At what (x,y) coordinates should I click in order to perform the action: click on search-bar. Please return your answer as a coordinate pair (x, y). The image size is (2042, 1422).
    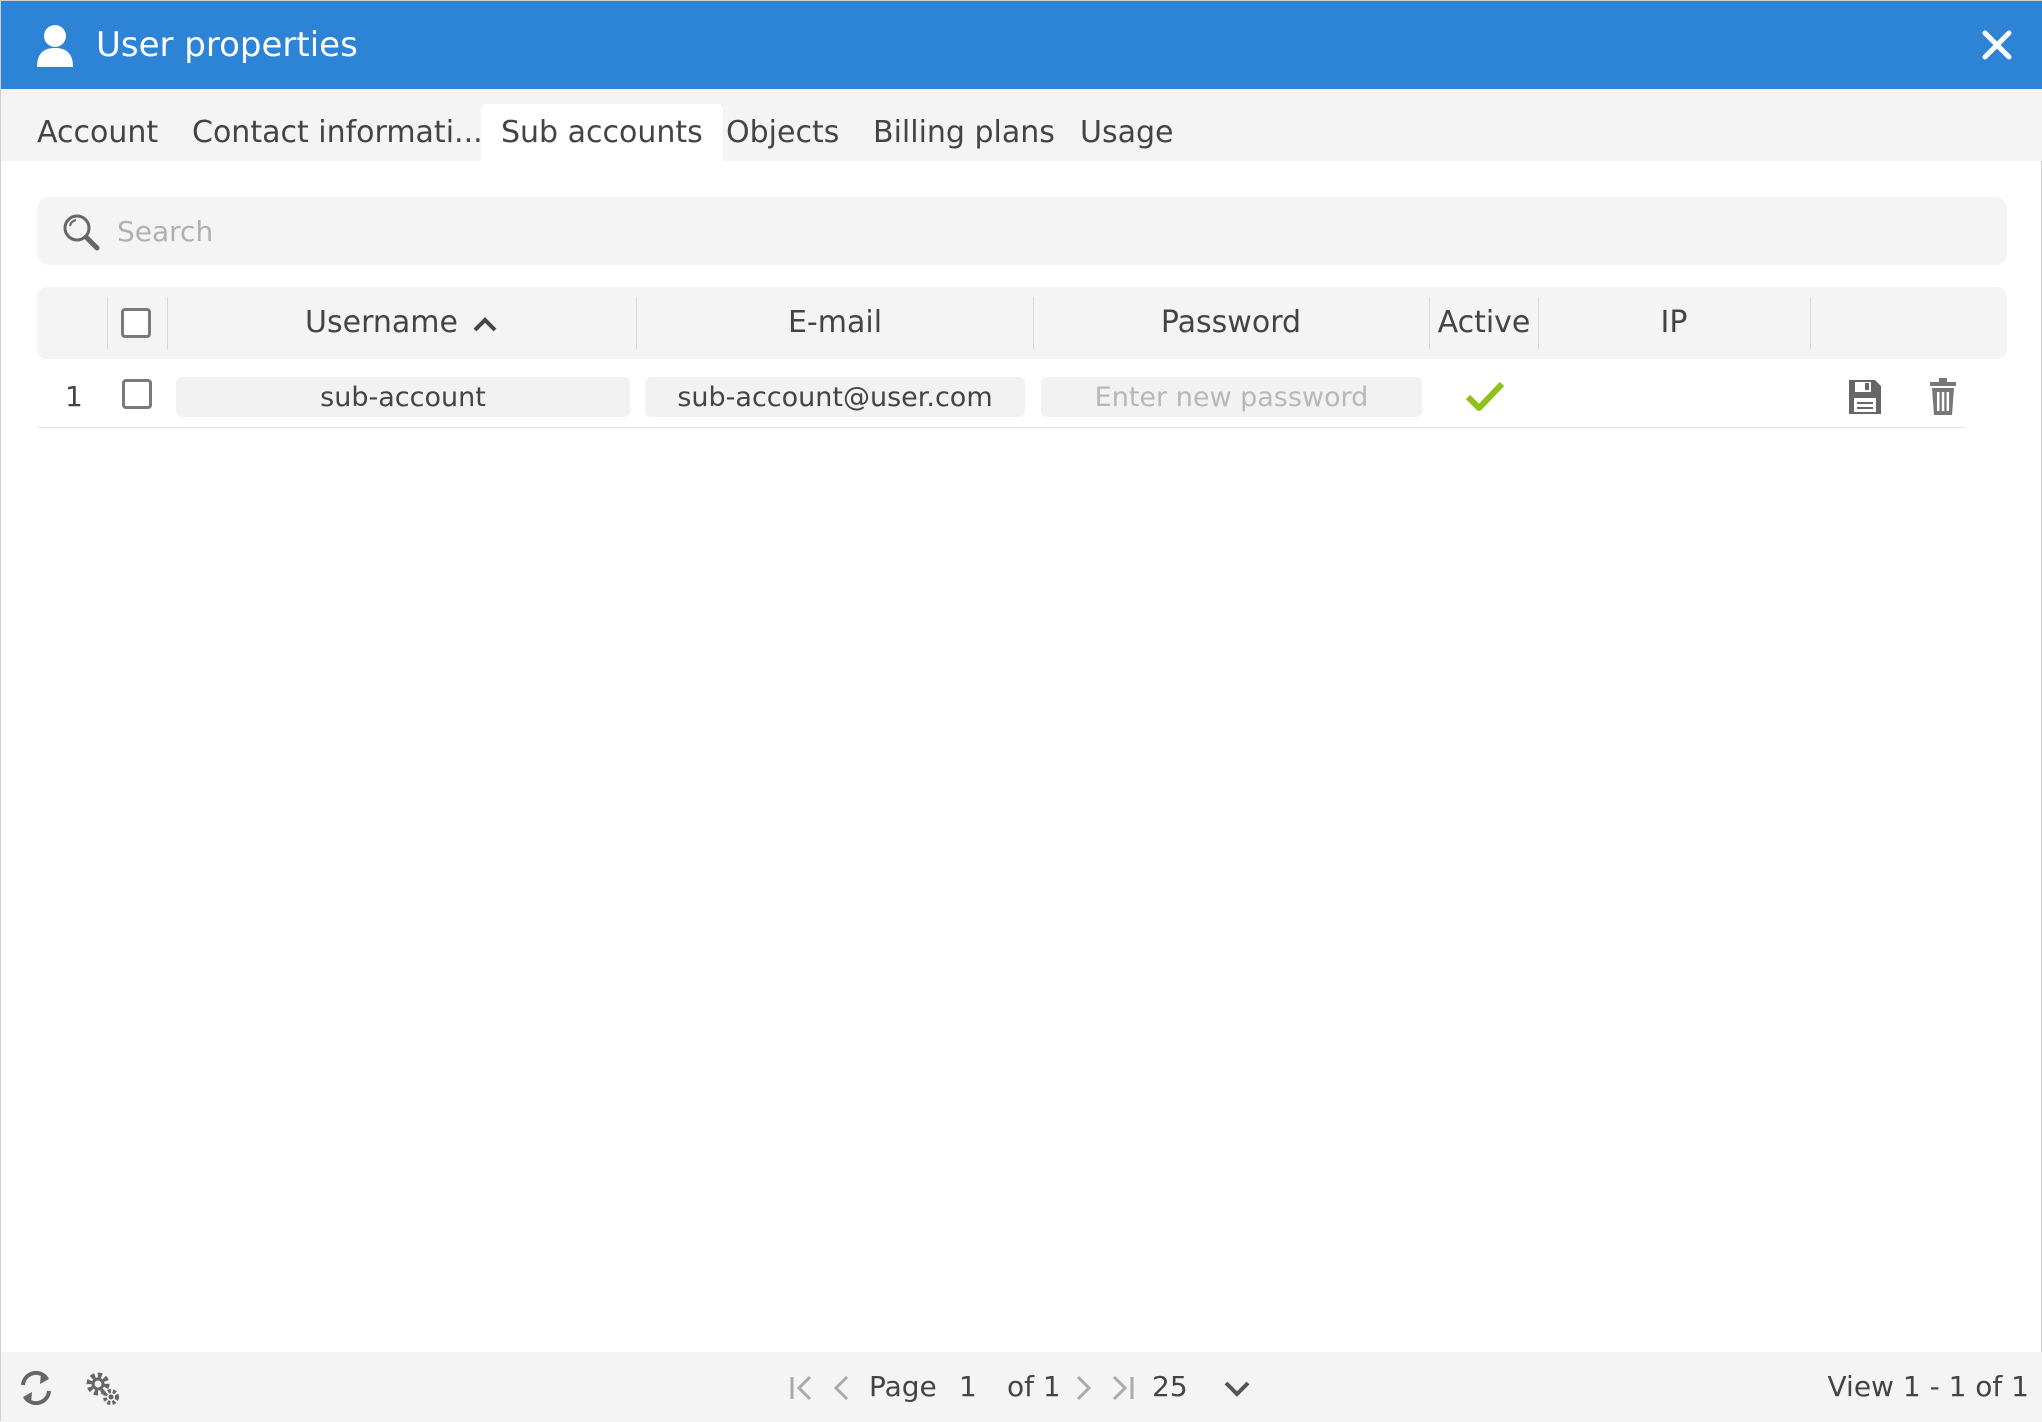
    Looking at the image, I should click on (1022, 231).